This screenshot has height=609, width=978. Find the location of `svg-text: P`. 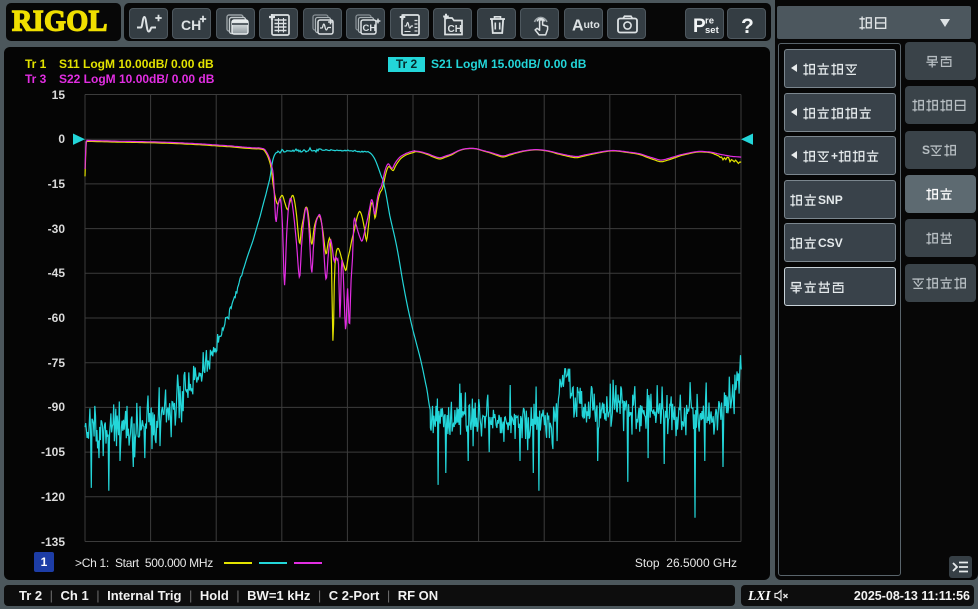

svg-text: P is located at coordinates (838, 200).